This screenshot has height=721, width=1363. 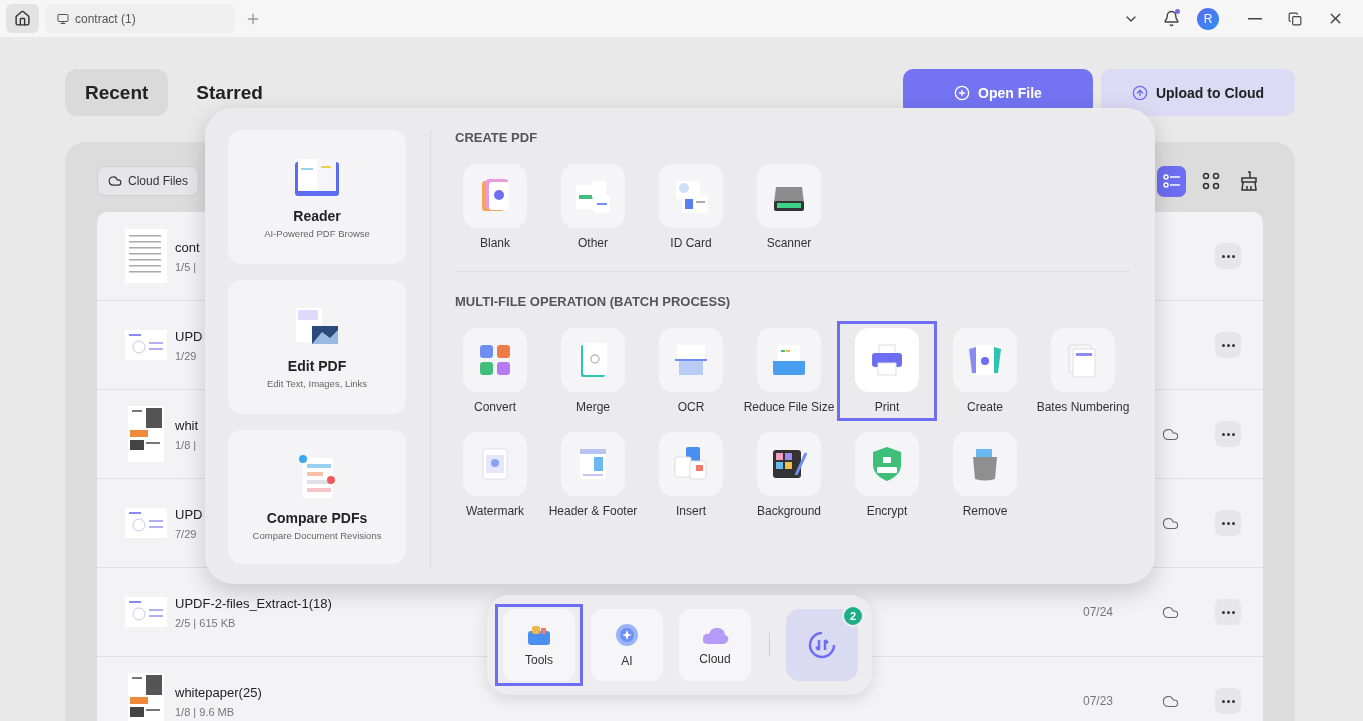 I want to click on file-meta: 1/29, so click(x=186, y=355).